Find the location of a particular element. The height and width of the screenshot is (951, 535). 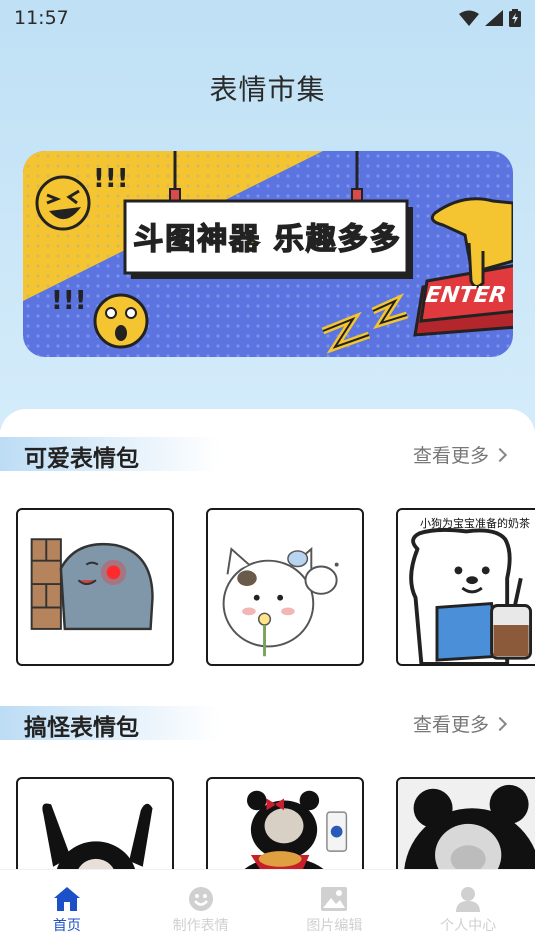

white-cat-holding-flower-sticker is located at coordinates (285, 587).